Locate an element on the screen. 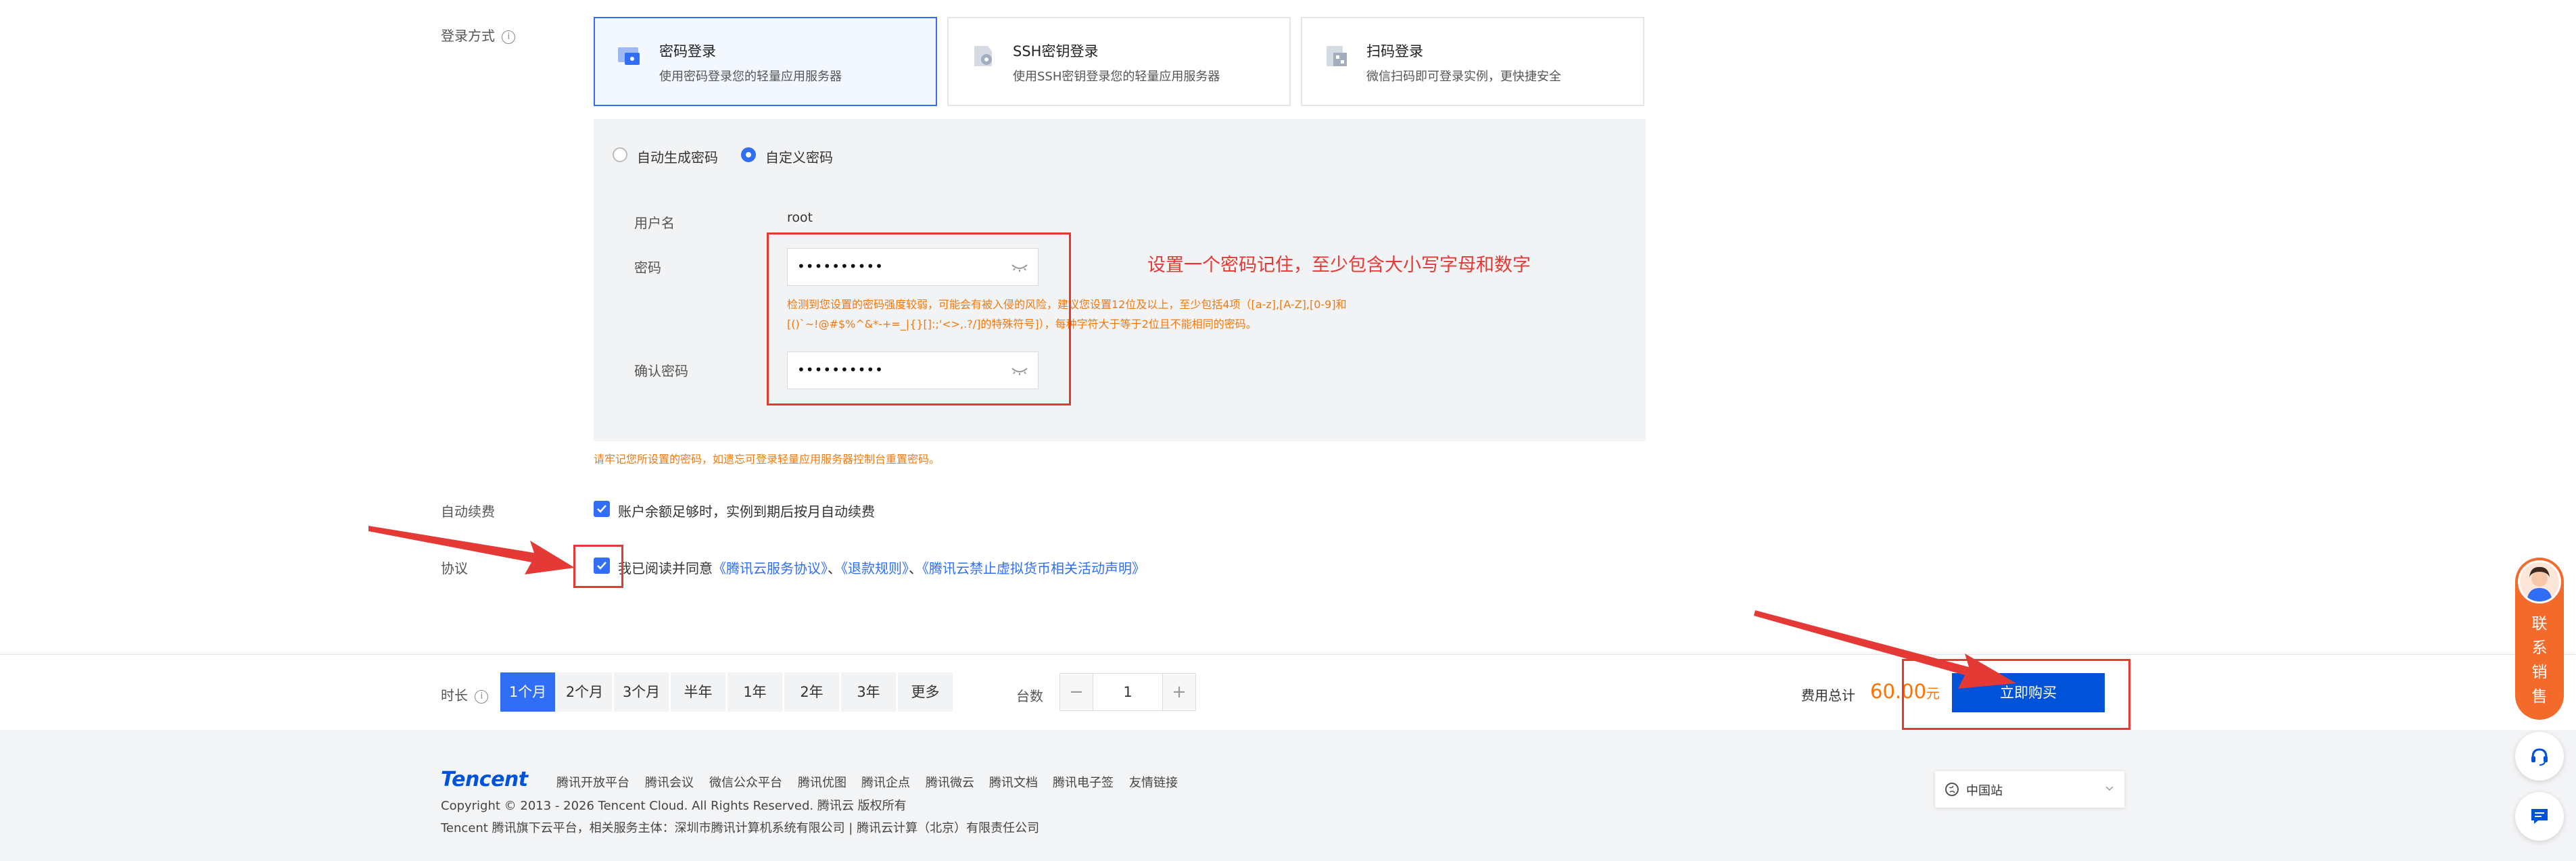  link-crypto-statement: 《腾讯云禁止虚拟货币相关活动声明》 is located at coordinates (1033, 568).